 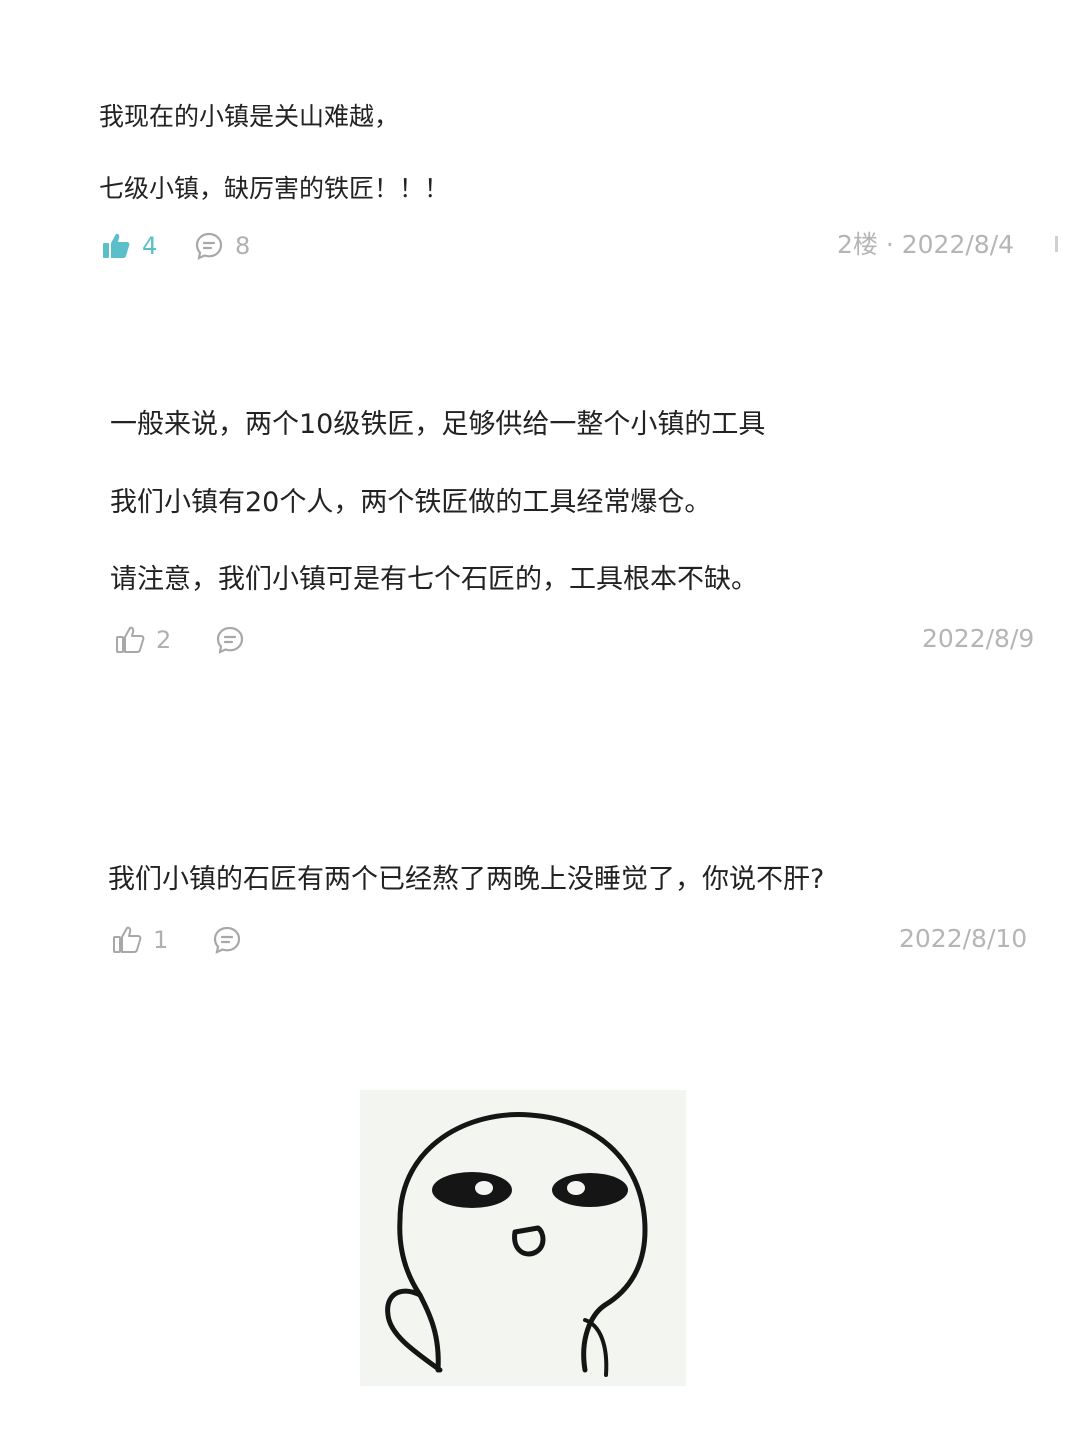 I want to click on reply-button: 8, so click(x=221, y=246).